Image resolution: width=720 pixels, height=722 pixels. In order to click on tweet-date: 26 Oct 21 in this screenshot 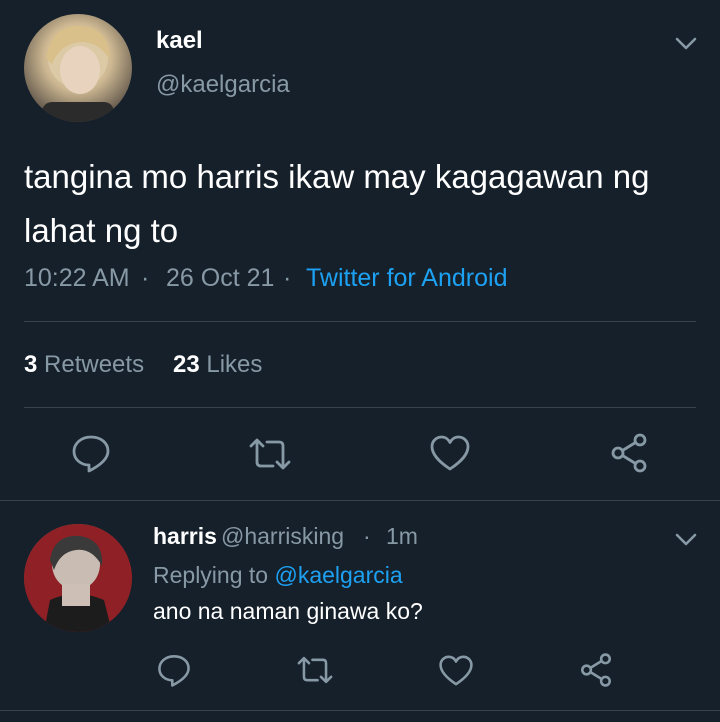, I will do `click(220, 278)`.